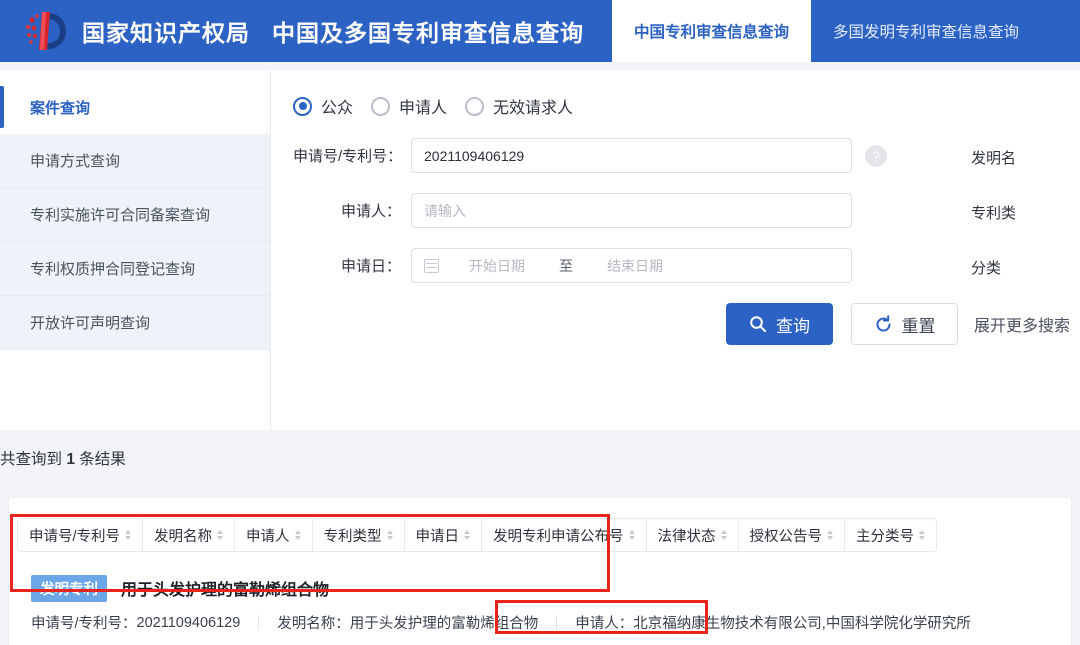 The width and height of the screenshot is (1080, 645). I want to click on field-value: 用于头发护理的富勒烯组合物, so click(444, 624).